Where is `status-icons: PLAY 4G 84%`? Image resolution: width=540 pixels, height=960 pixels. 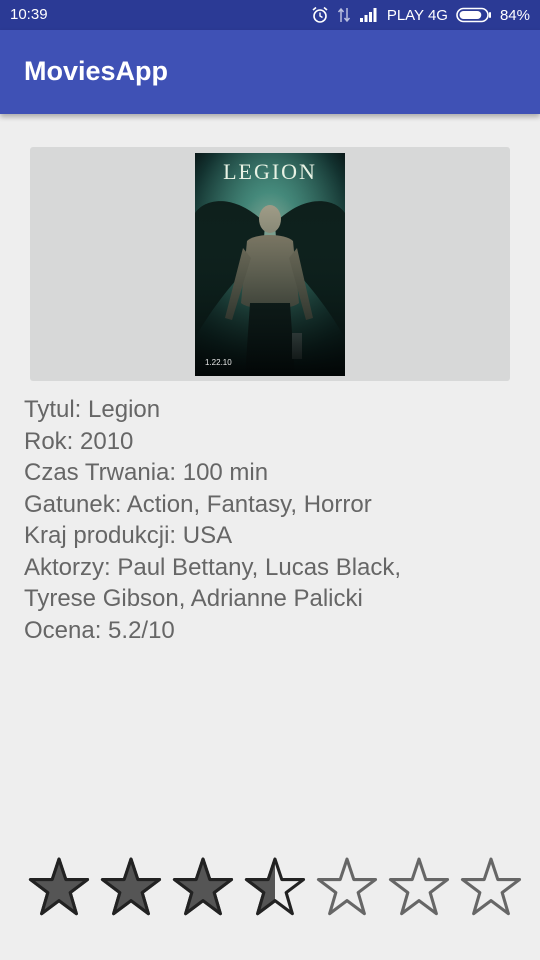 status-icons: PLAY 4G 84% is located at coordinates (420, 15).